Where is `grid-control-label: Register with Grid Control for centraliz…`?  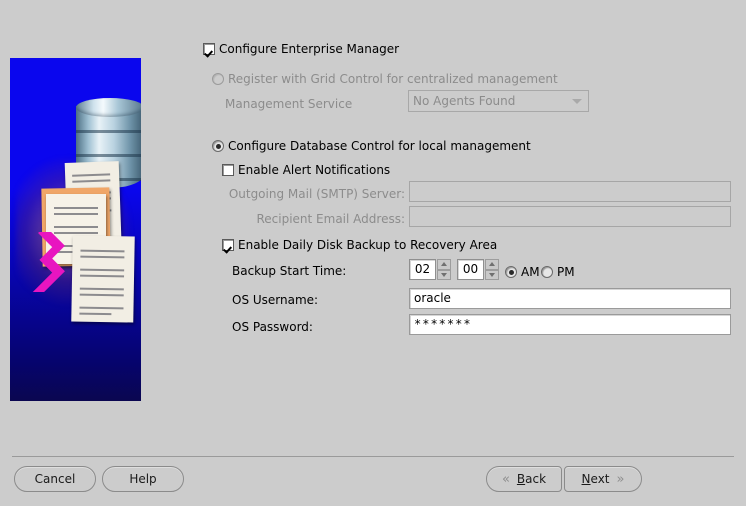
grid-control-label: Register with Grid Control for centraliz… is located at coordinates (393, 79).